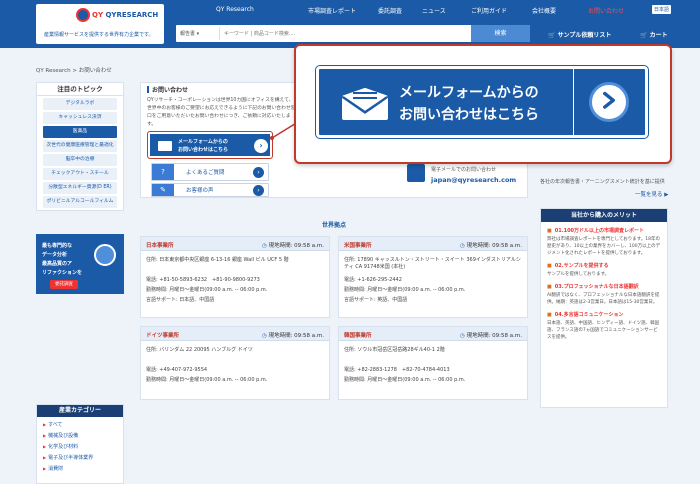  Describe the element at coordinates (125, 15) in the screenshot. I see `logo-text: QY QYRESEARCH` at that location.